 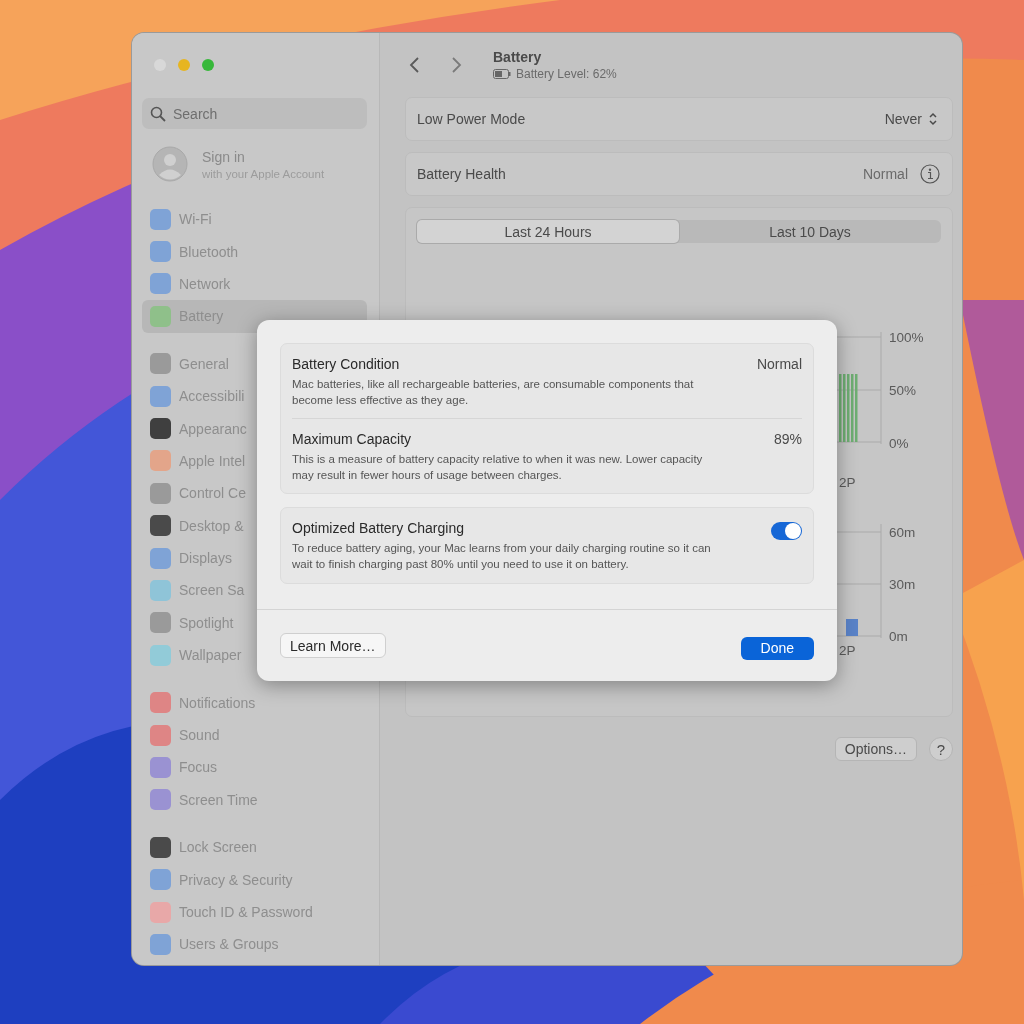 What do you see at coordinates (254, 800) in the screenshot?
I see `sidebar-item: Screen Time` at bounding box center [254, 800].